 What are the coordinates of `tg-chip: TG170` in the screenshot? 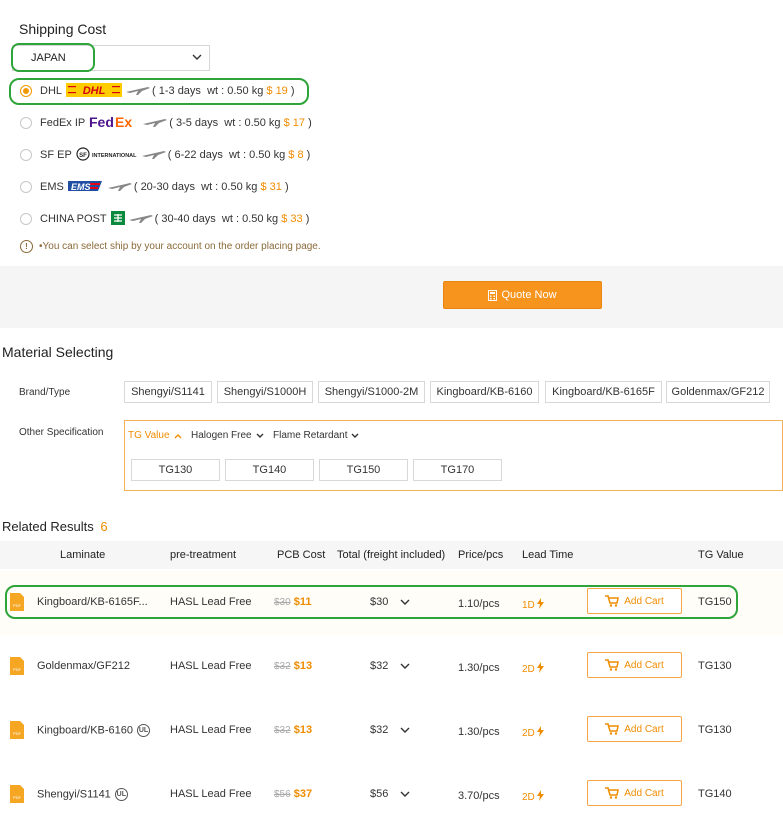 It's located at (457, 470).